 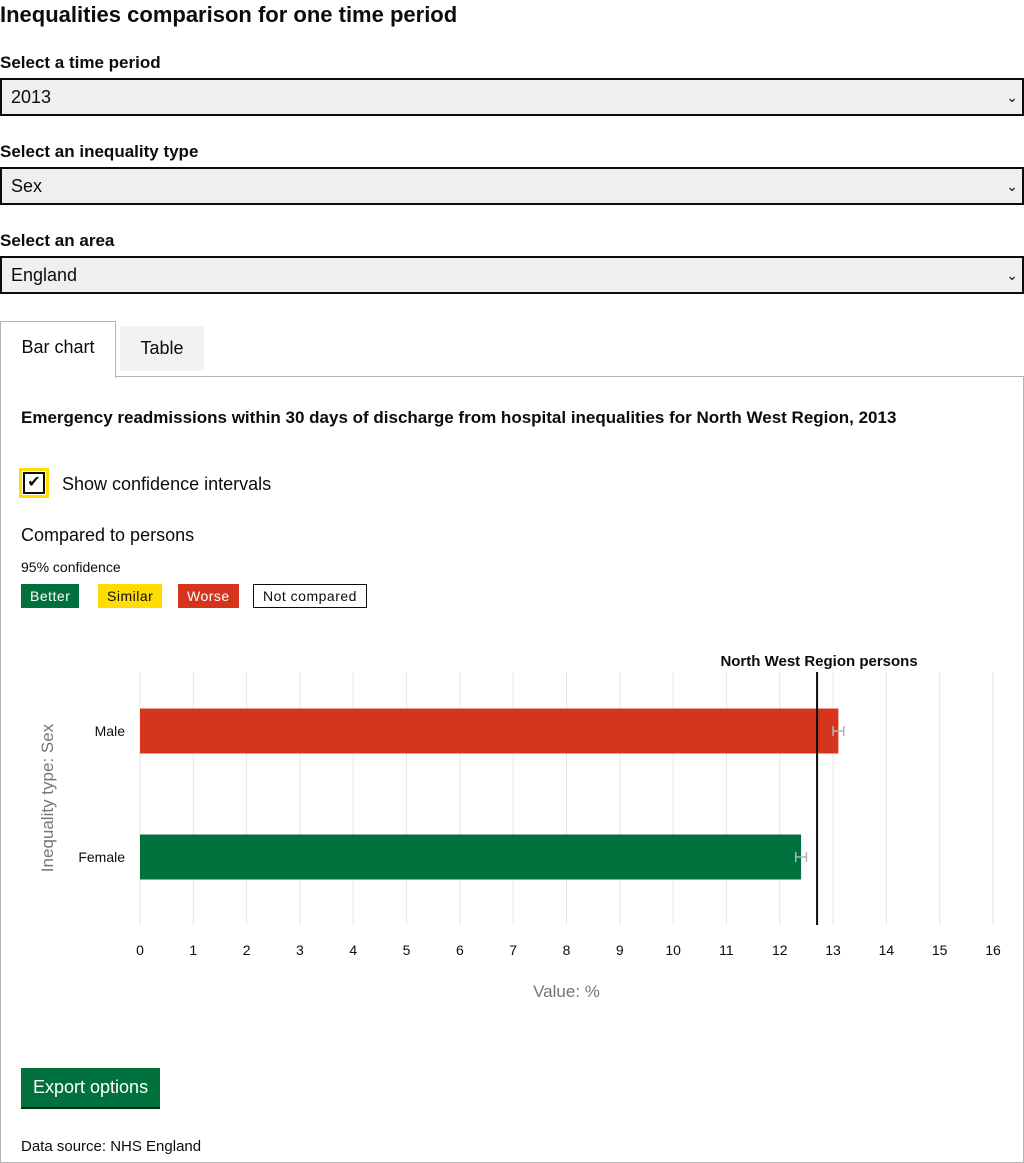 What do you see at coordinates (620, 950) in the screenshot?
I see `x-tick-label: 9` at bounding box center [620, 950].